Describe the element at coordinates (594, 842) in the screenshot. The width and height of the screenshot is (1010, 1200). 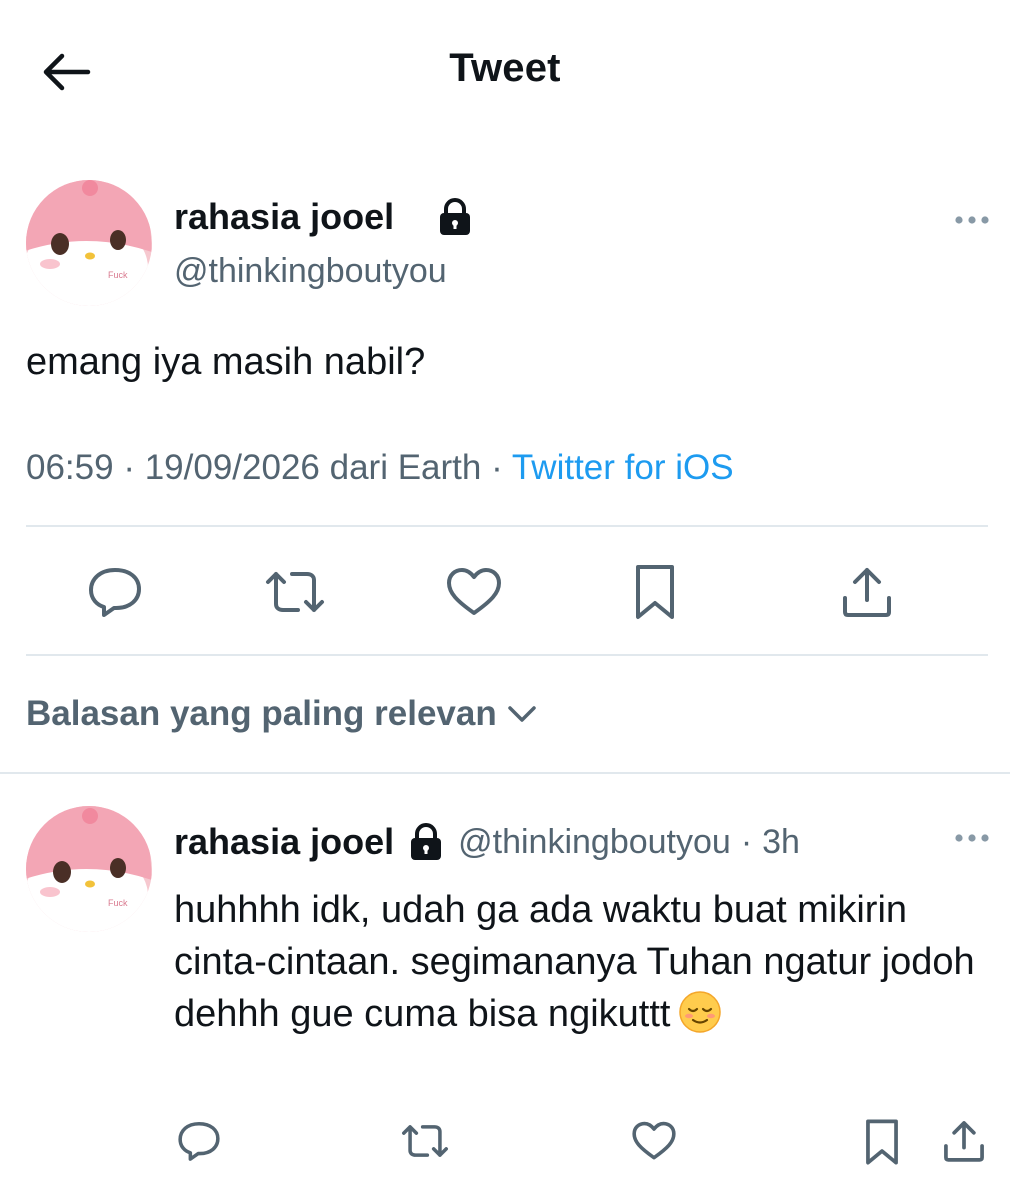
I see `reply-author-handle: @thinkingboutyou` at that location.